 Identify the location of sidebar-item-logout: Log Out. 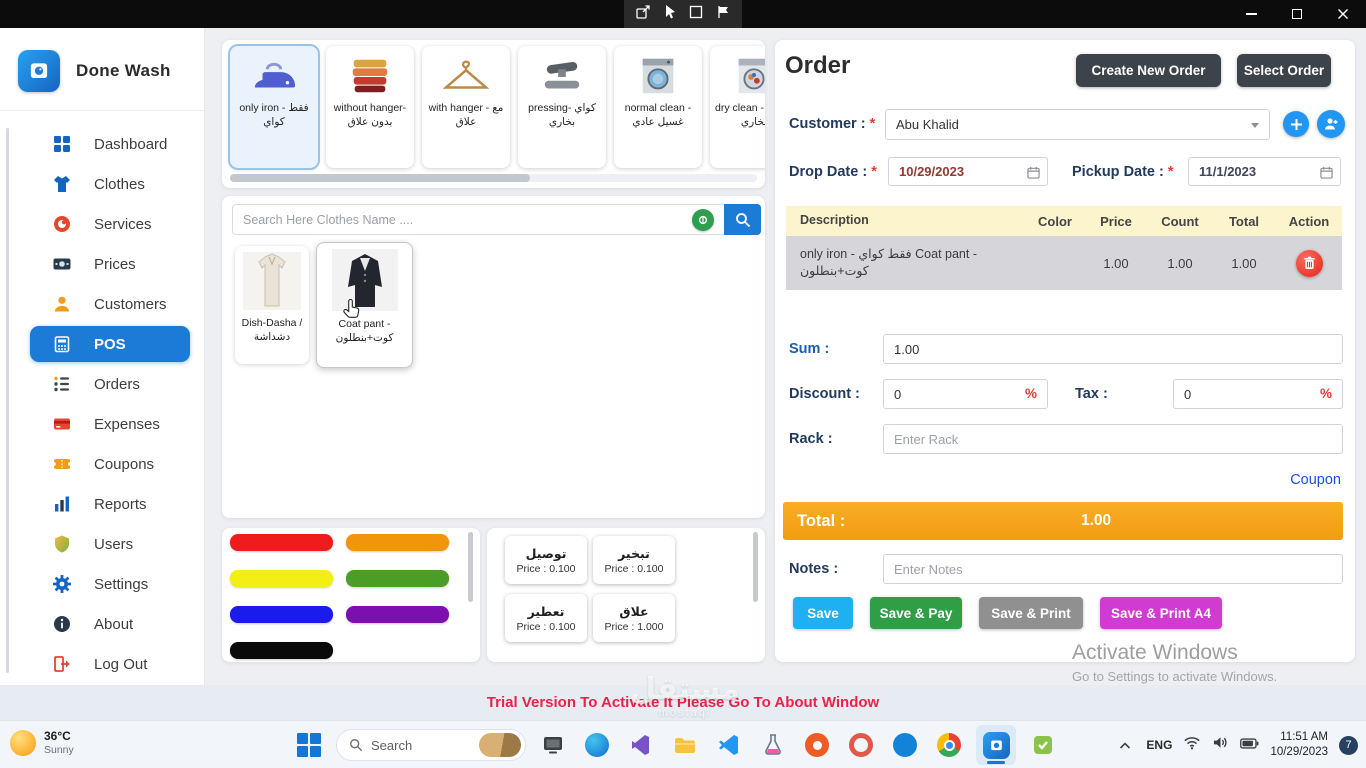
(102, 664).